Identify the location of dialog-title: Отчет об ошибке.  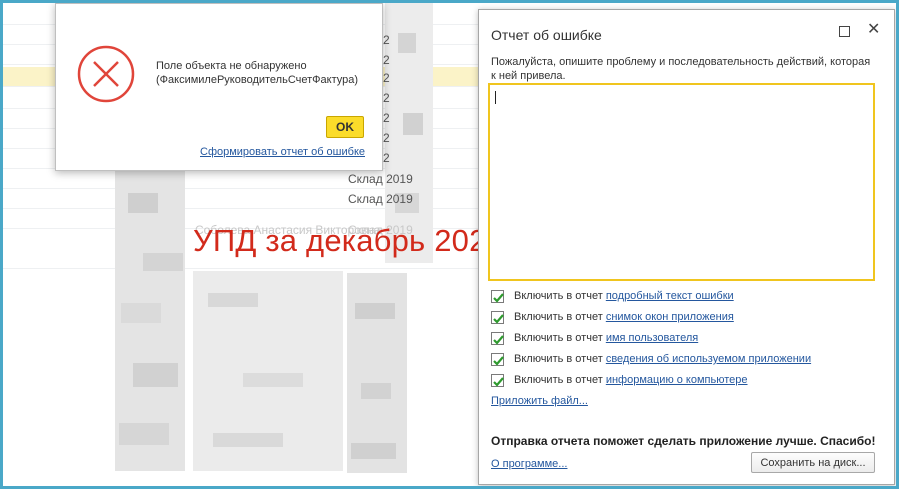
(546, 35).